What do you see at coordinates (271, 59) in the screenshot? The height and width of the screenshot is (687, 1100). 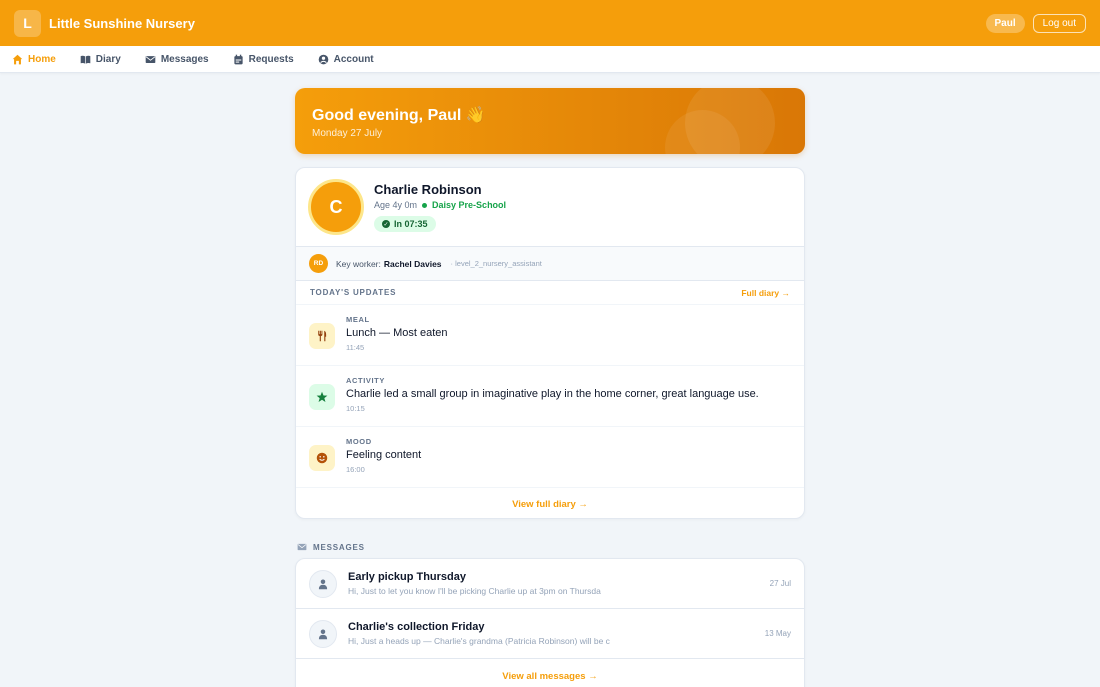 I see `nav-label-requests: Requests` at bounding box center [271, 59].